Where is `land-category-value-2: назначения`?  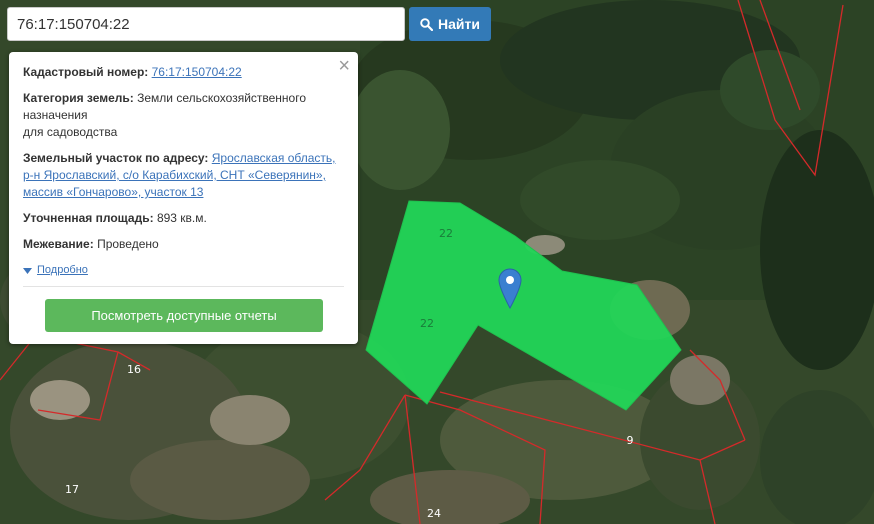 land-category-value-2: назначения is located at coordinates (55, 115).